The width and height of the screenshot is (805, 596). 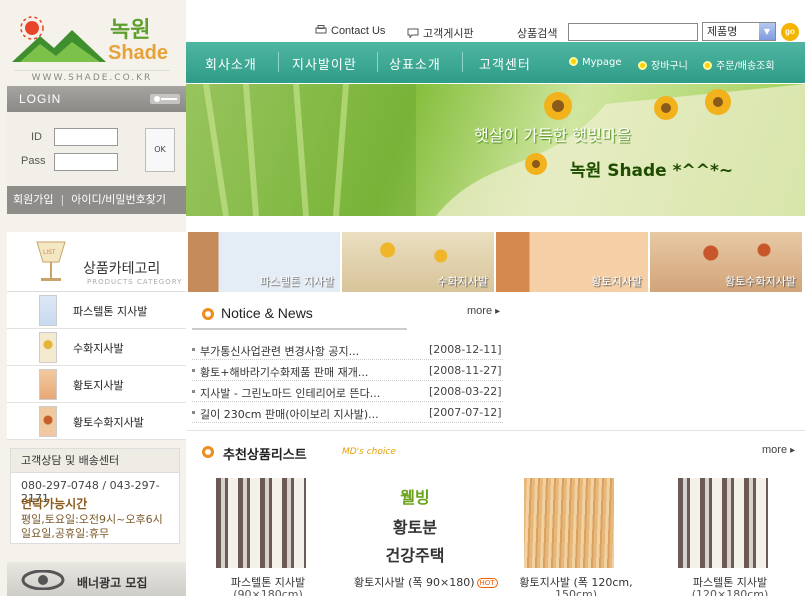 What do you see at coordinates (415, 497) in the screenshot?
I see `product-text-line: 웰빙` at bounding box center [415, 497].